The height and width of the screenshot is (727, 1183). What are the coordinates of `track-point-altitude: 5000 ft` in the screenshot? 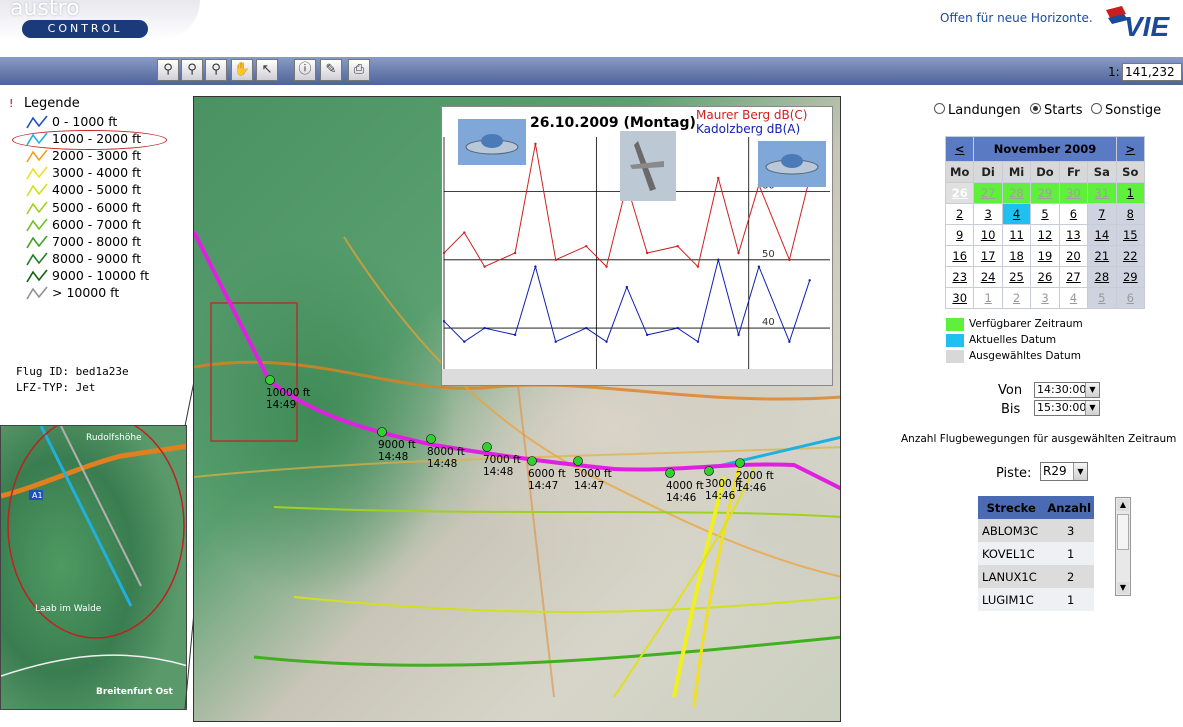 It's located at (593, 474).